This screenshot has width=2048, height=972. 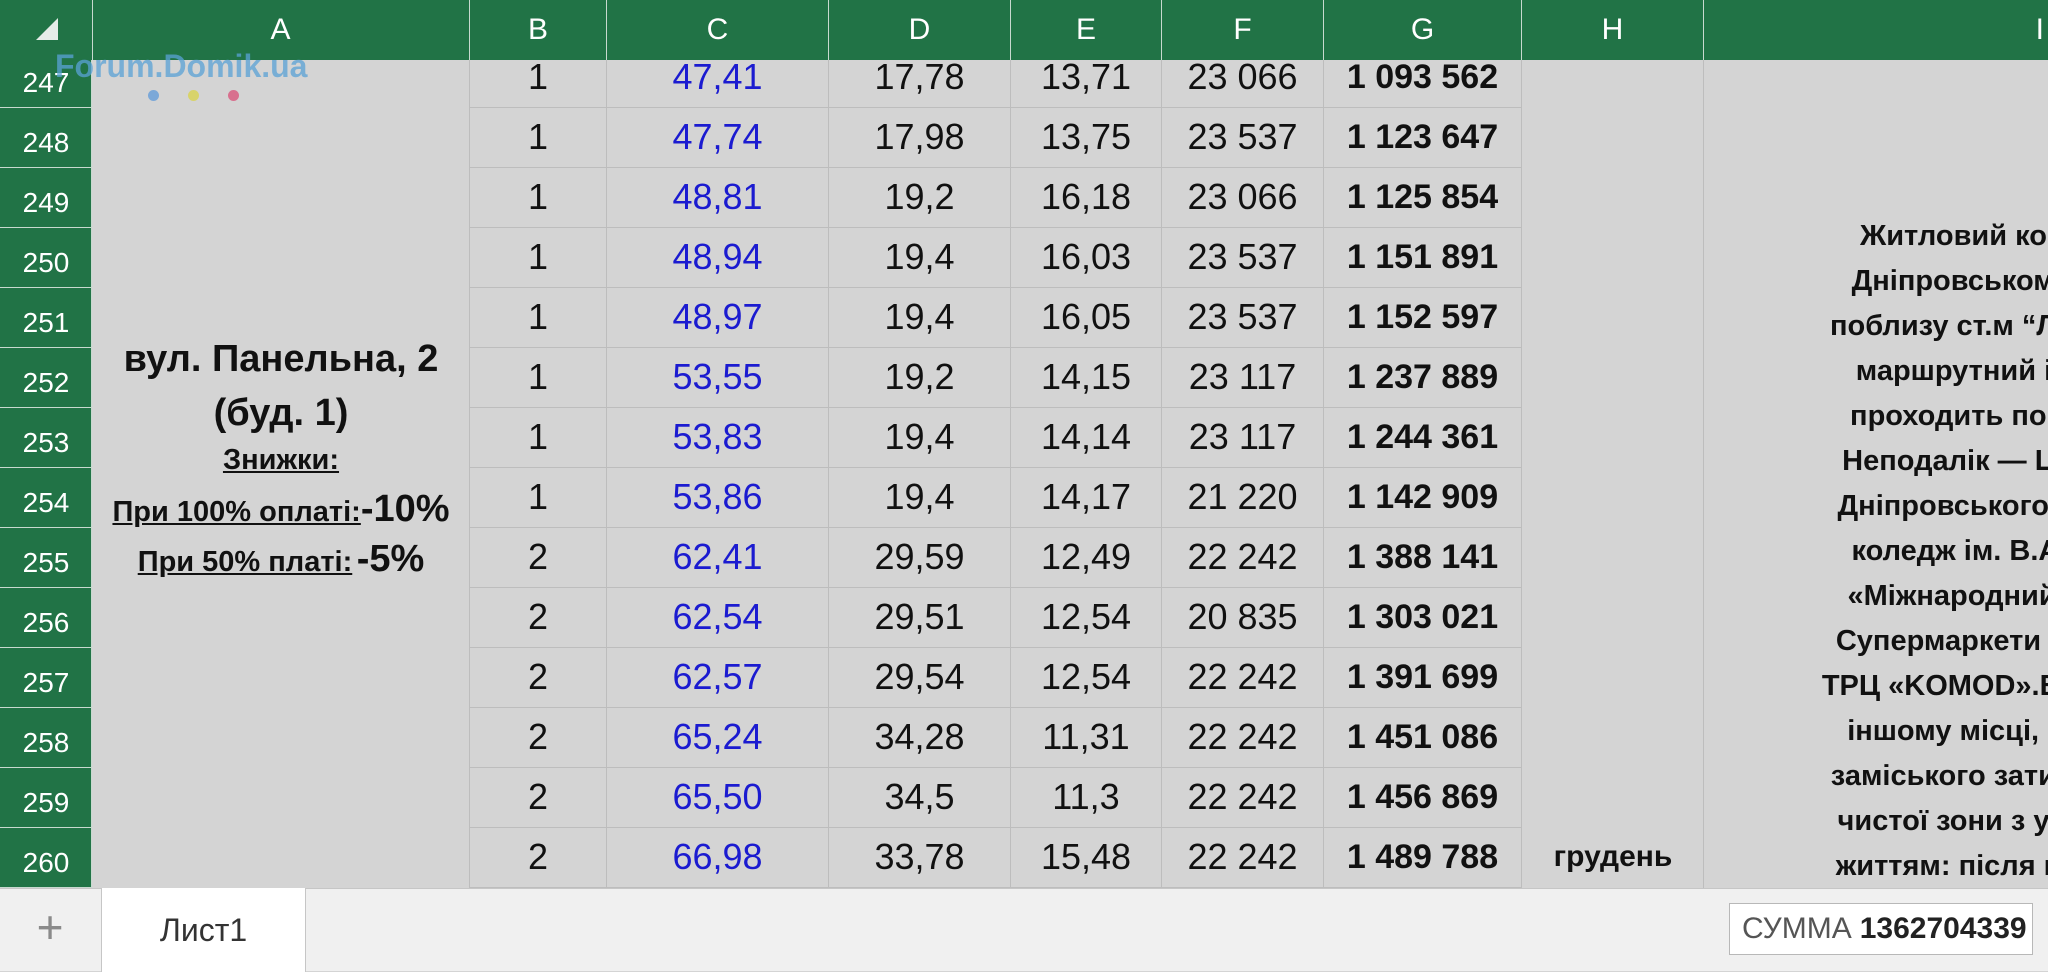 I want to click on cell-e: 15,48, so click(x=1086, y=858).